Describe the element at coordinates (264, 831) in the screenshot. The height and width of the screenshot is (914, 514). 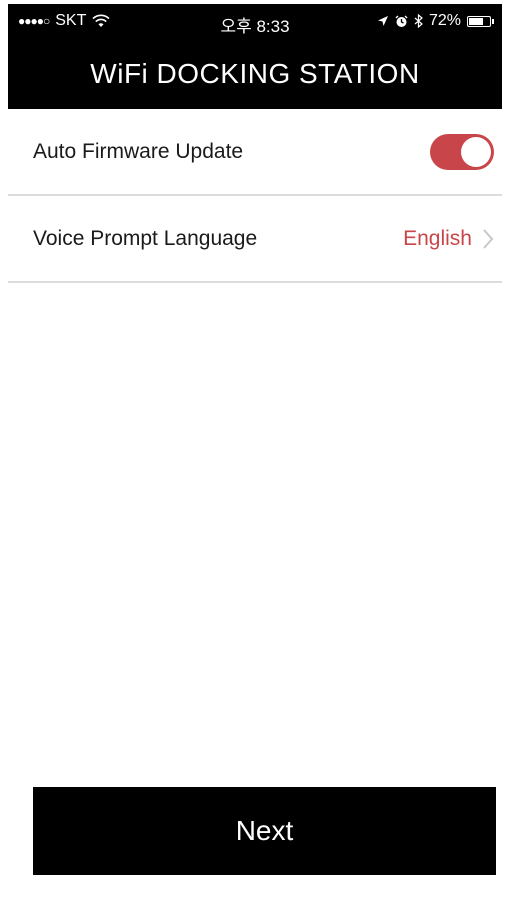
I see `next-button: Next` at that location.